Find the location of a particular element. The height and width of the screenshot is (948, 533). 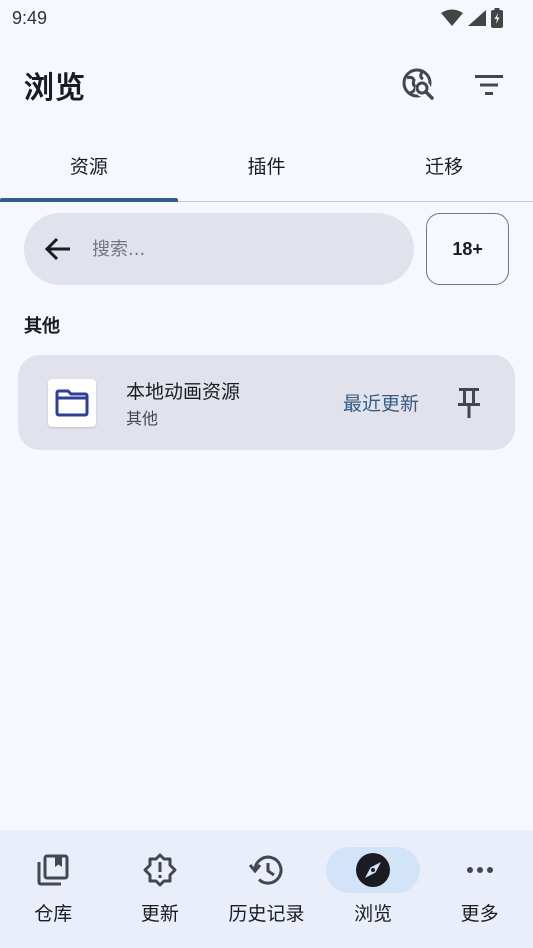

nav-history-label: 历史记录 is located at coordinates (266, 914).